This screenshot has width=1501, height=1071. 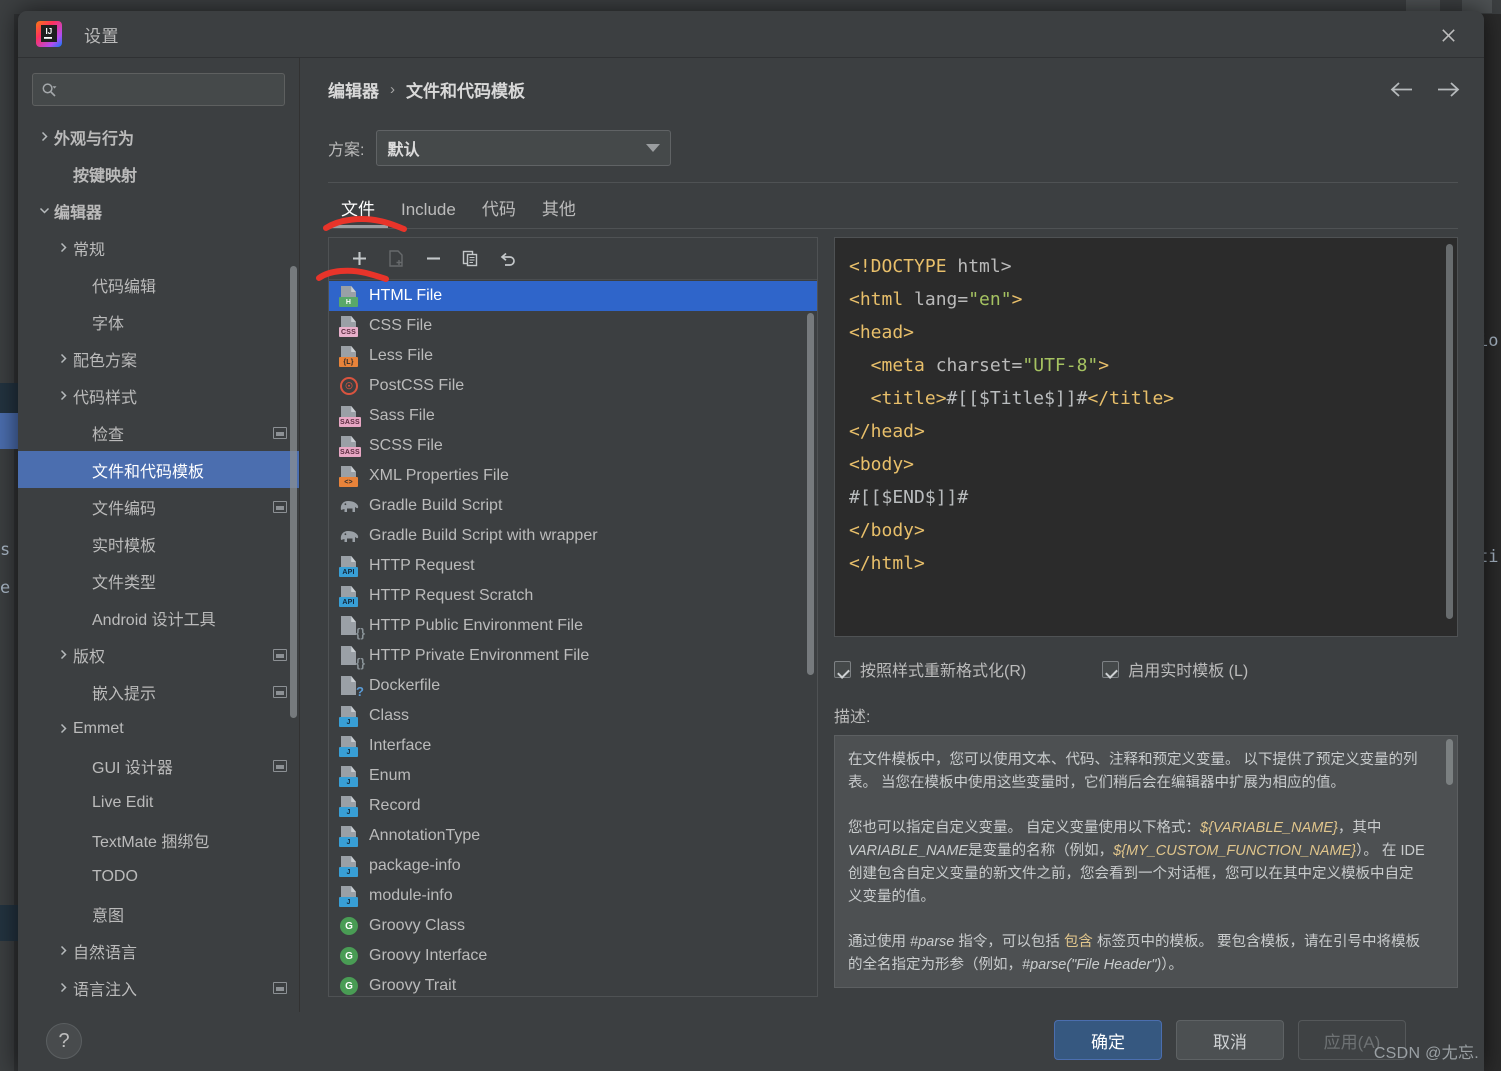 What do you see at coordinates (158, 691) in the screenshot?
I see `sidebar-item-15: 嵌入提示` at bounding box center [158, 691].